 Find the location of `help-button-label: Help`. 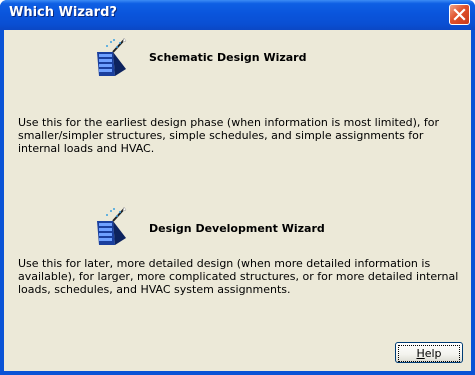

help-button-label: Help is located at coordinates (429, 353).